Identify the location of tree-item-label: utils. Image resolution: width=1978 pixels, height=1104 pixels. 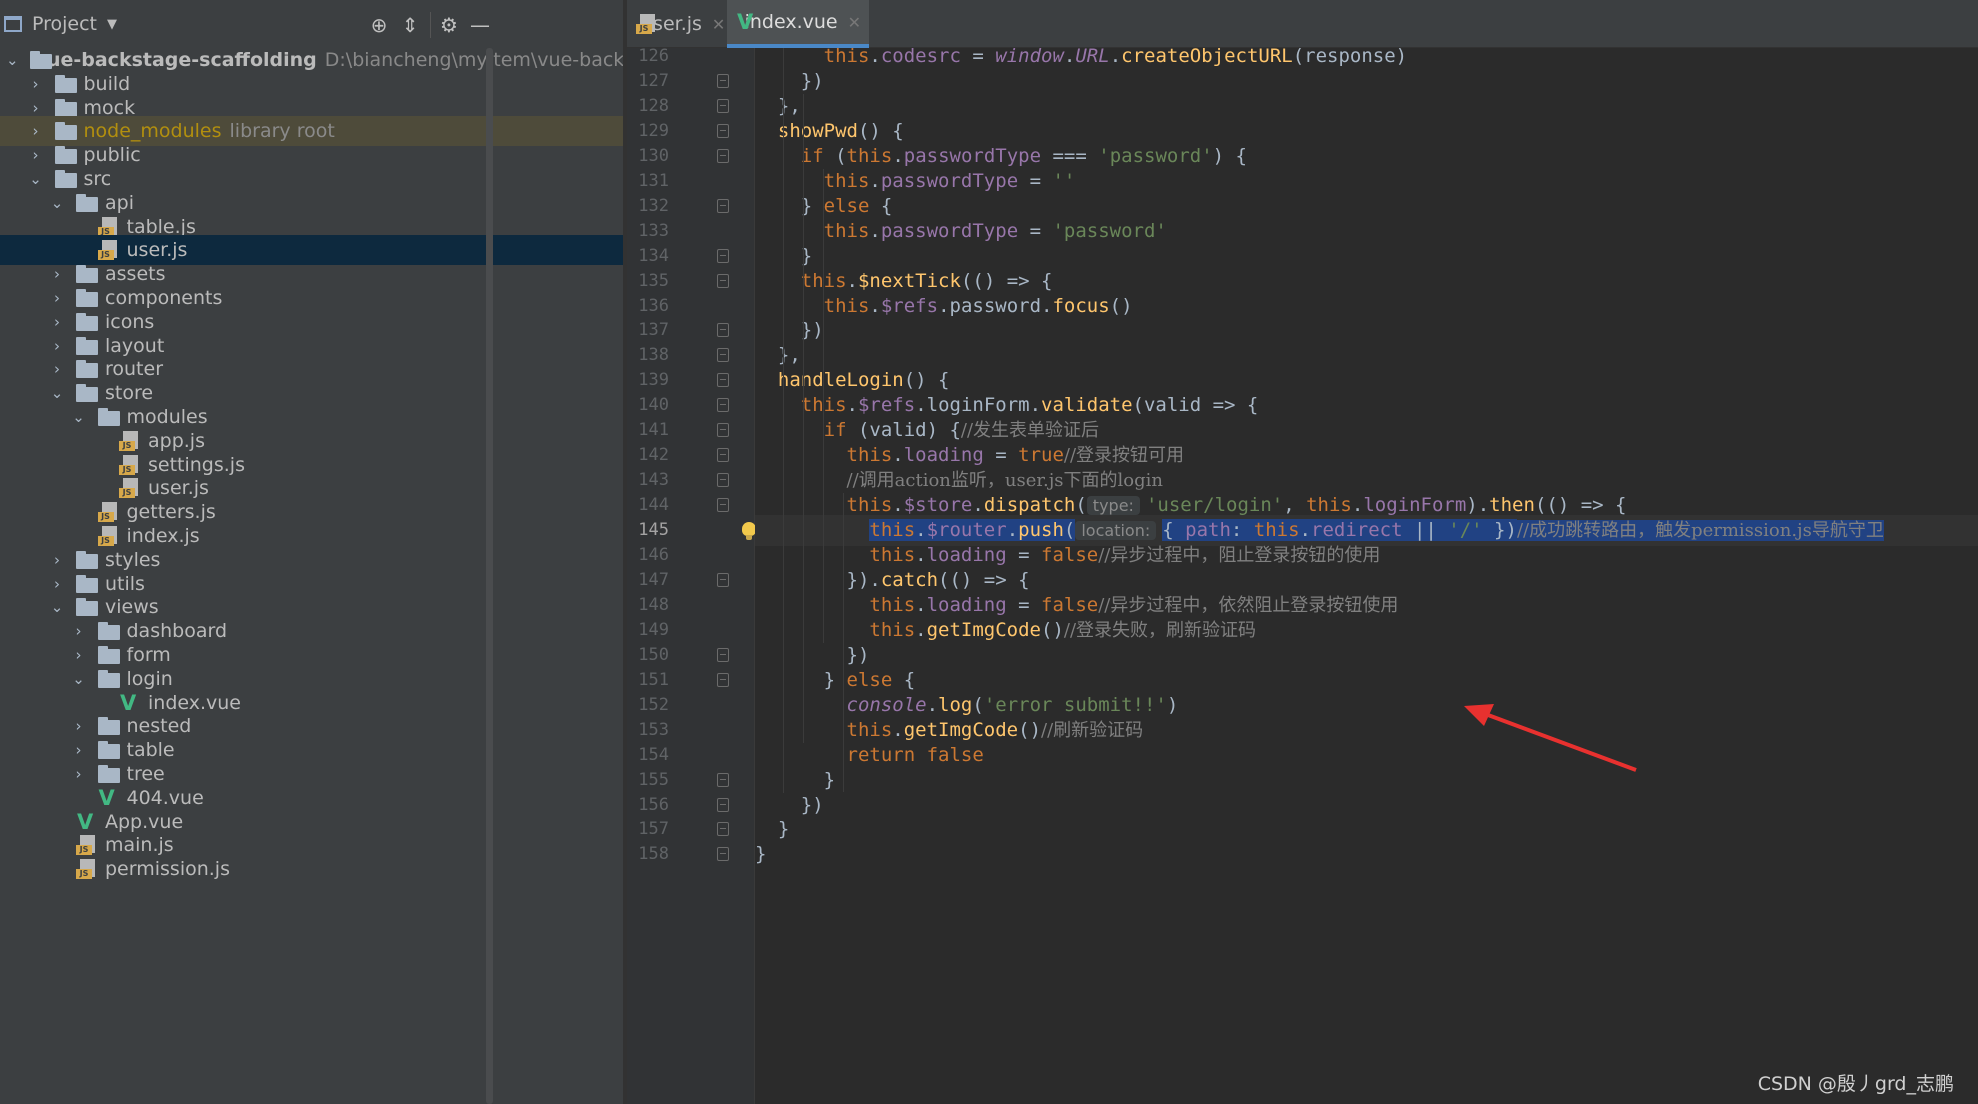
(125, 583).